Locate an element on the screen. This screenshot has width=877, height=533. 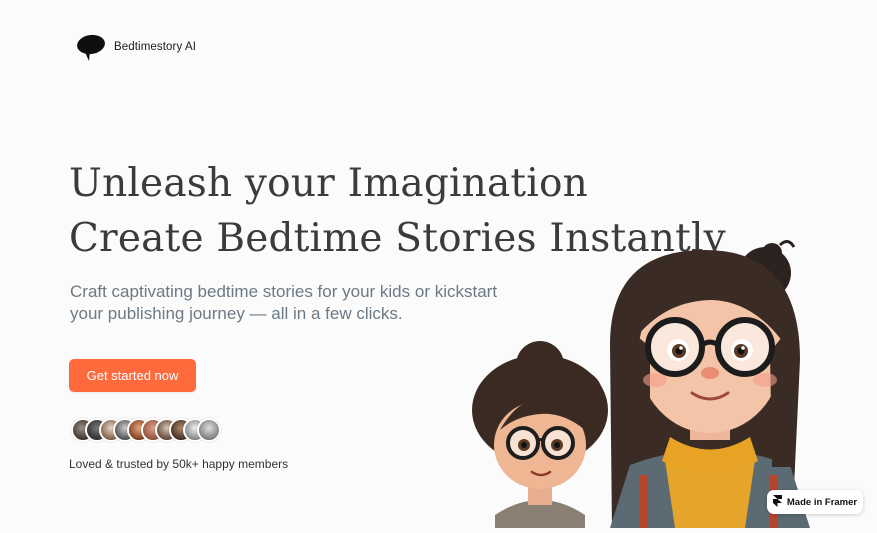
social-proof-text: Loved & trusted by 50k+ happy members is located at coordinates (179, 464).